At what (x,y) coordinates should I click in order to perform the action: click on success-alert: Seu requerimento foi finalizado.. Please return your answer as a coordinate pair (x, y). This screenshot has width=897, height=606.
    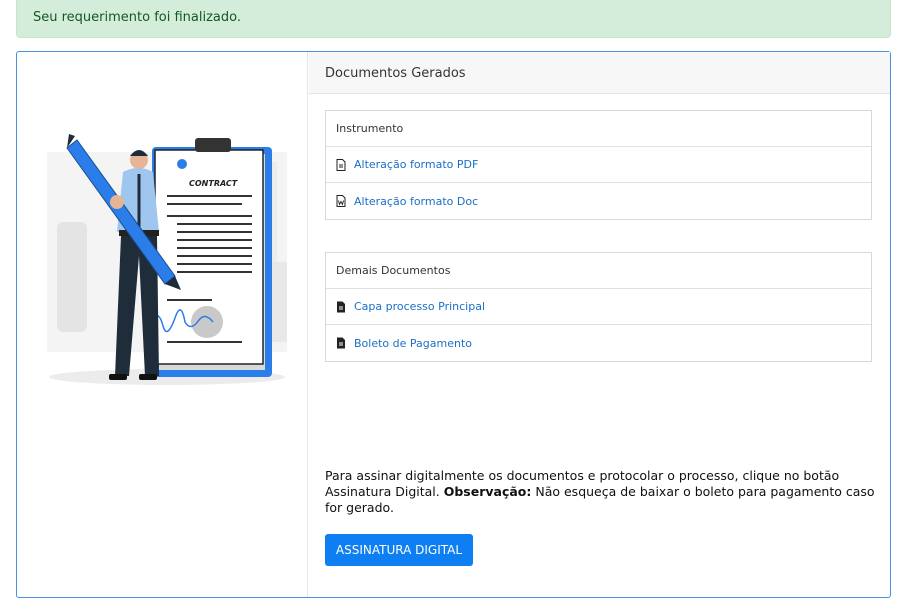
    Looking at the image, I should click on (453, 19).